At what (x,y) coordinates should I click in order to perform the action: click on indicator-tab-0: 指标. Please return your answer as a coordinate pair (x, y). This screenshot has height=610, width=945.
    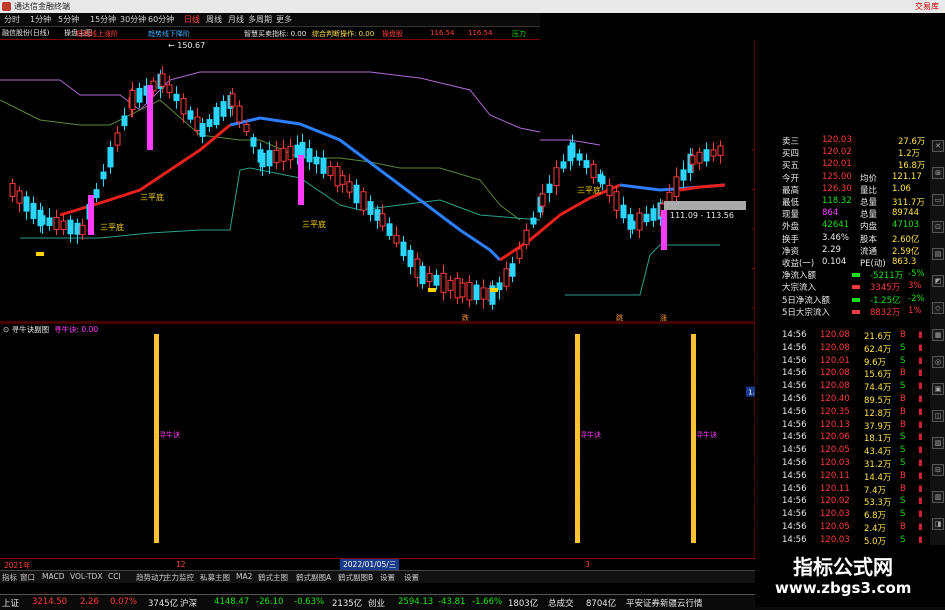
    Looking at the image, I should click on (9, 577).